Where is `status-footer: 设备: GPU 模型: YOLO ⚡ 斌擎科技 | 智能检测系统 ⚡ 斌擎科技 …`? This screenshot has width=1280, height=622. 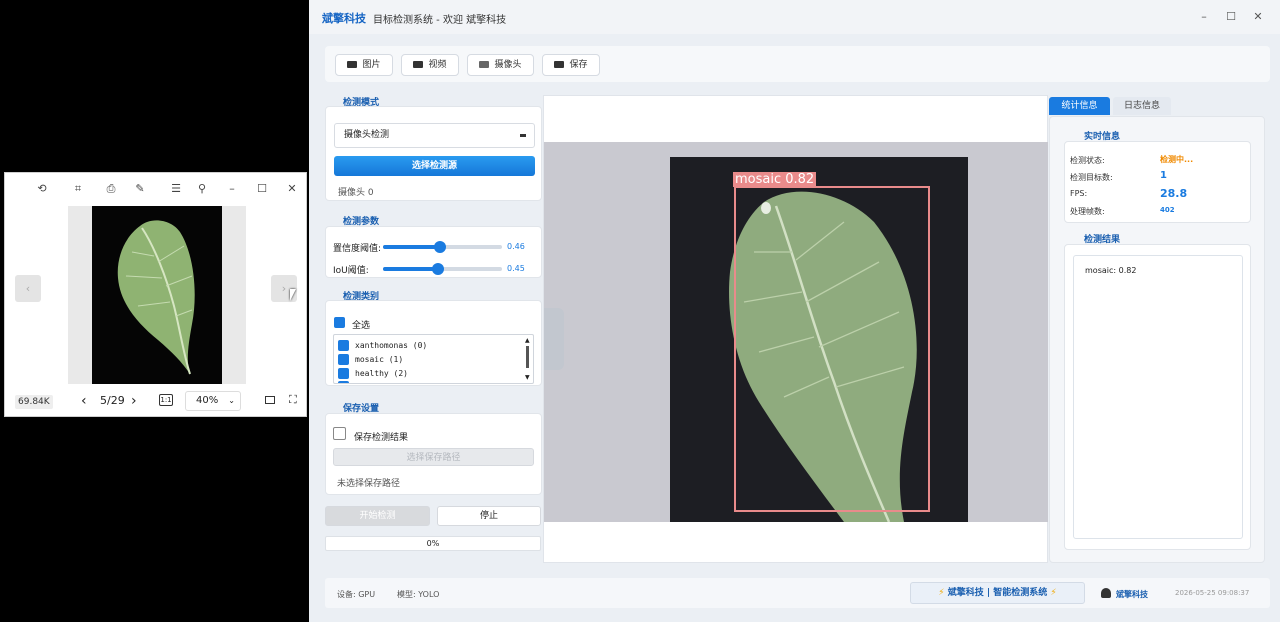
status-footer: 设备: GPU 模型: YOLO ⚡ 斌擎科技 | 智能检测系统 ⚡ 斌擎科技 … is located at coordinates (797, 593).